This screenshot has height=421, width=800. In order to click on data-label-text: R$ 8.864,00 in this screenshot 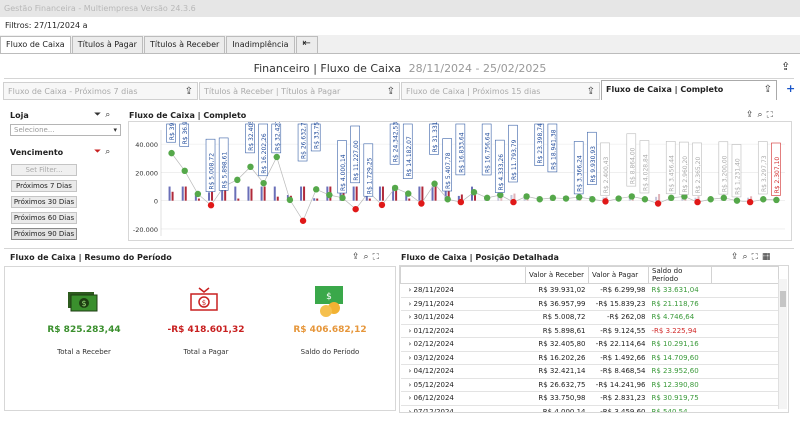, I will do `click(632, 165)`.